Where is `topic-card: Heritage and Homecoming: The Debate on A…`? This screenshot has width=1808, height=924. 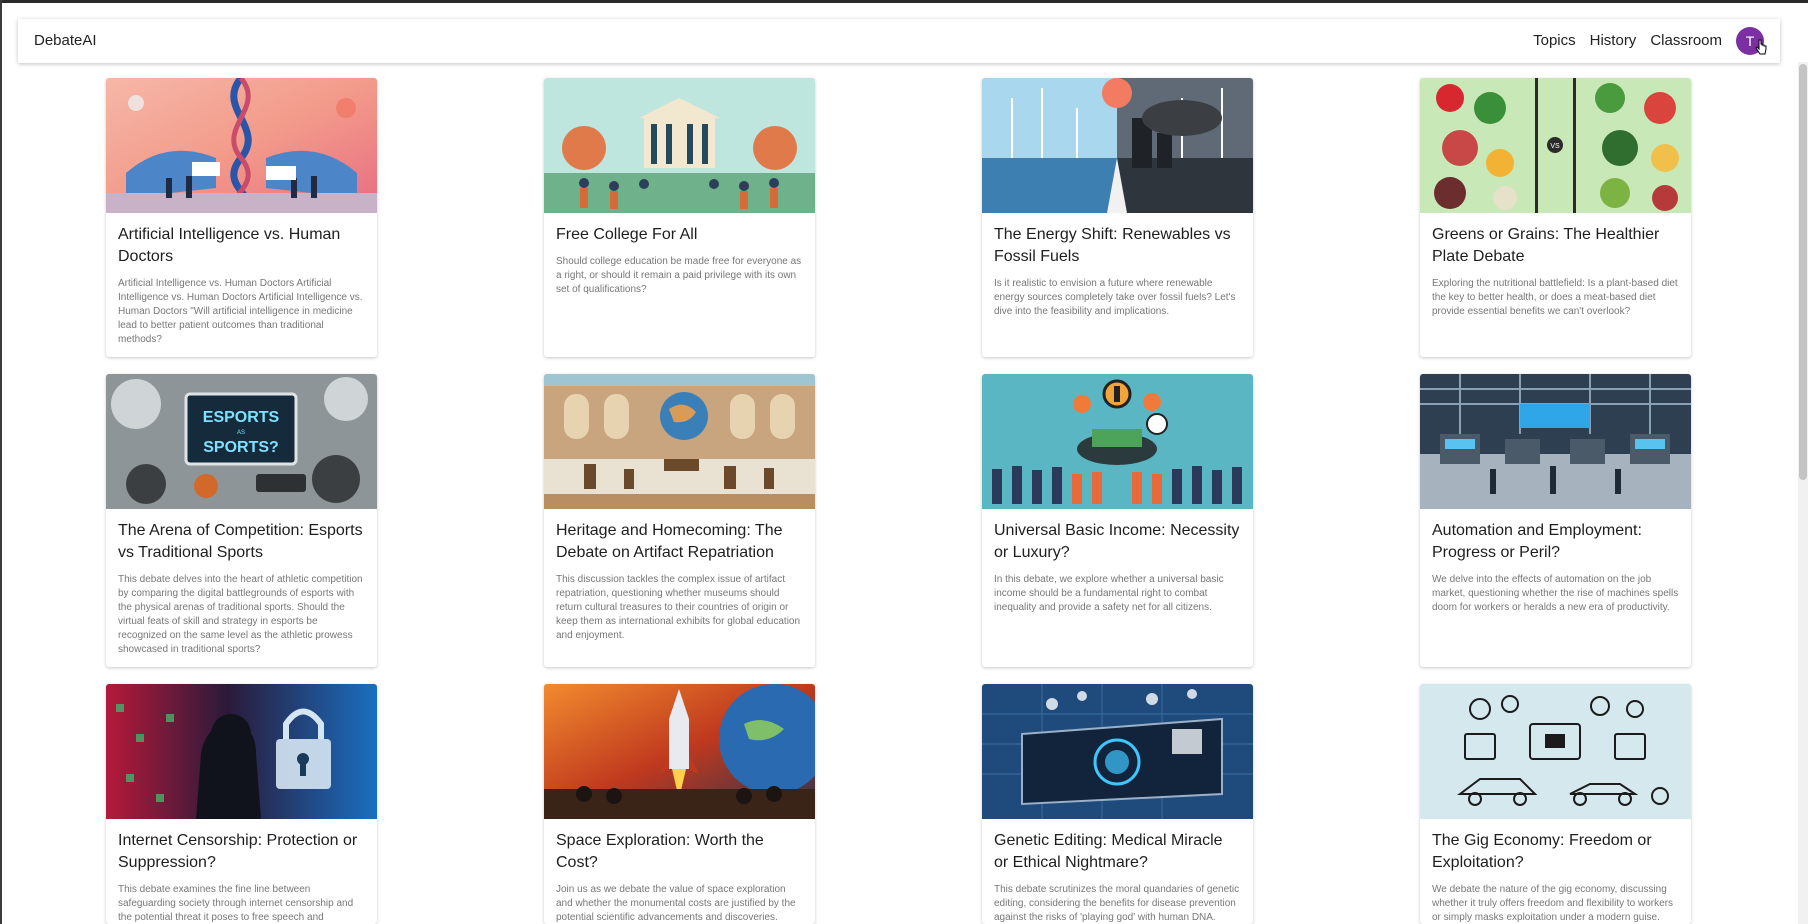 topic-card: Heritage and Homecoming: The Debate on A… is located at coordinates (679, 520).